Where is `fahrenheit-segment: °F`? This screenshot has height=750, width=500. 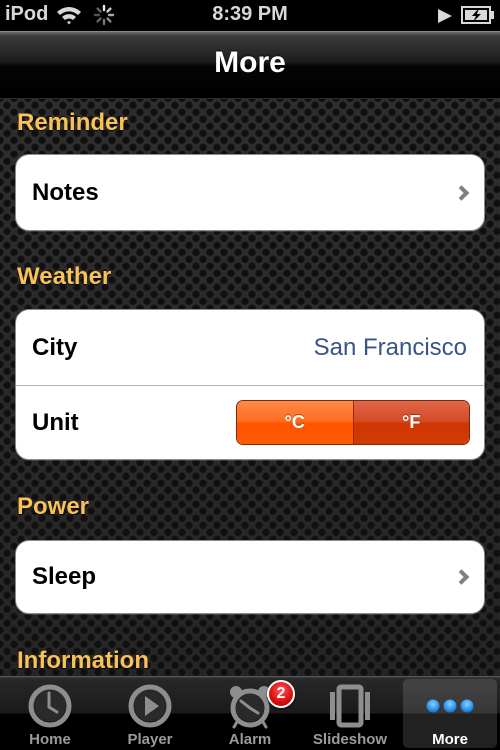 fahrenheit-segment: °F is located at coordinates (410, 422).